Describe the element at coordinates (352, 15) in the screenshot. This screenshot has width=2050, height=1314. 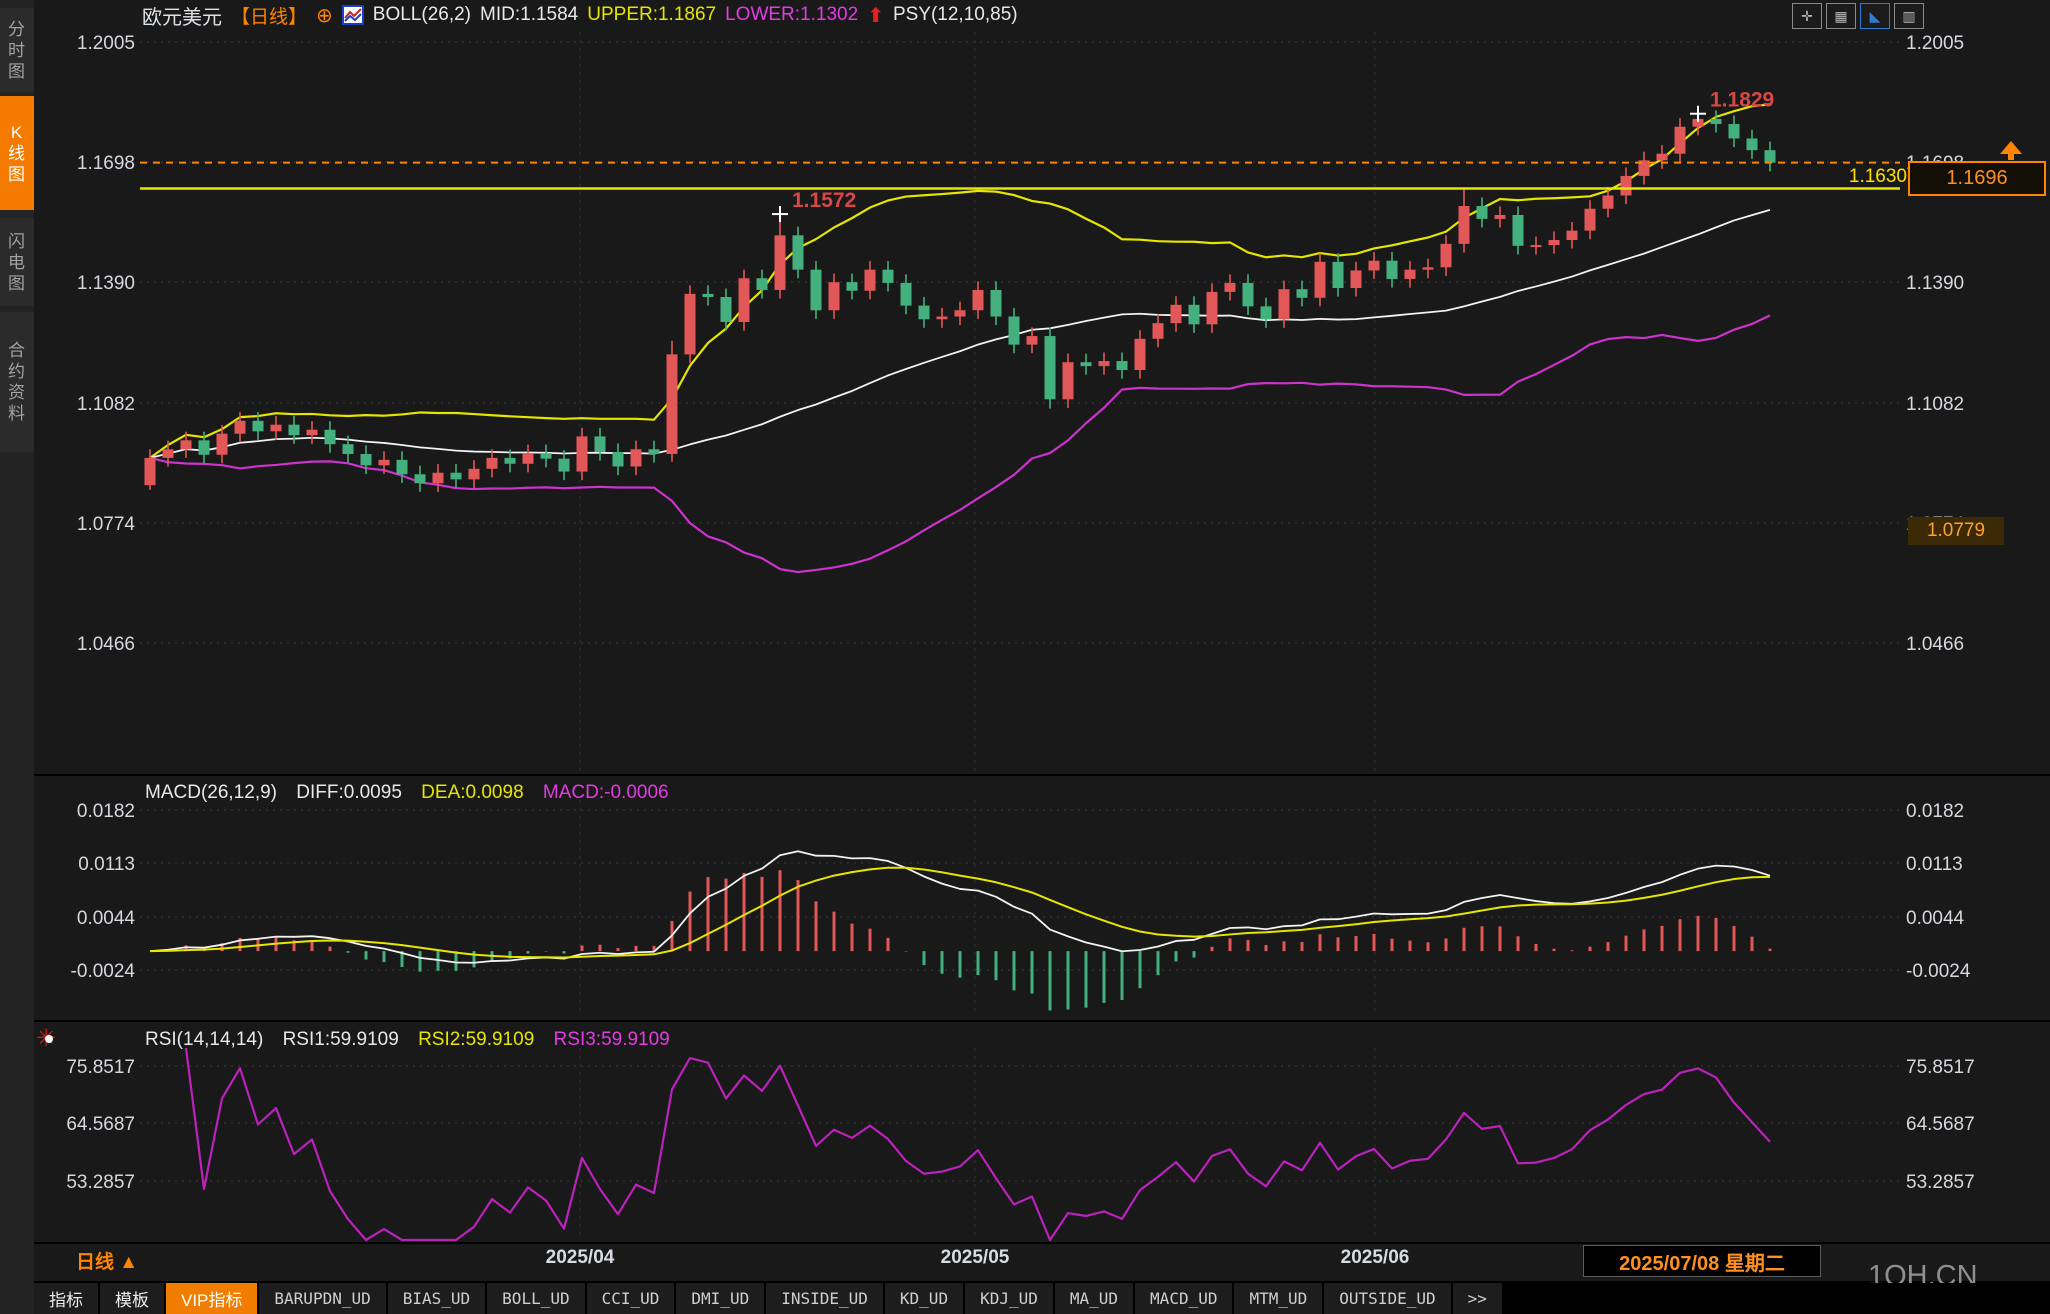
I see `indicator-chart-icon` at that location.